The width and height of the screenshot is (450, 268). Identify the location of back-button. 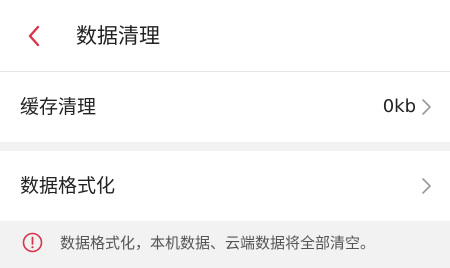
(34, 36).